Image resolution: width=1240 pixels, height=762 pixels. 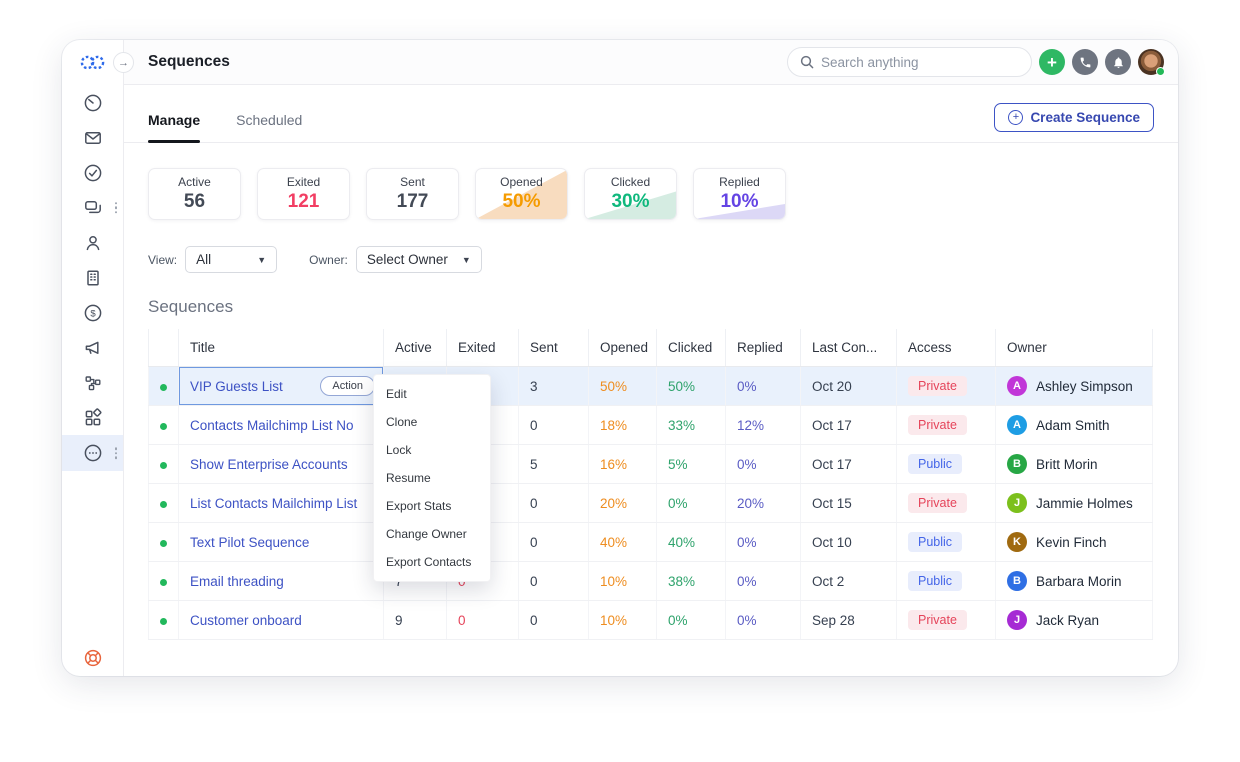 I want to click on access-badge: Public, so click(x=935, y=542).